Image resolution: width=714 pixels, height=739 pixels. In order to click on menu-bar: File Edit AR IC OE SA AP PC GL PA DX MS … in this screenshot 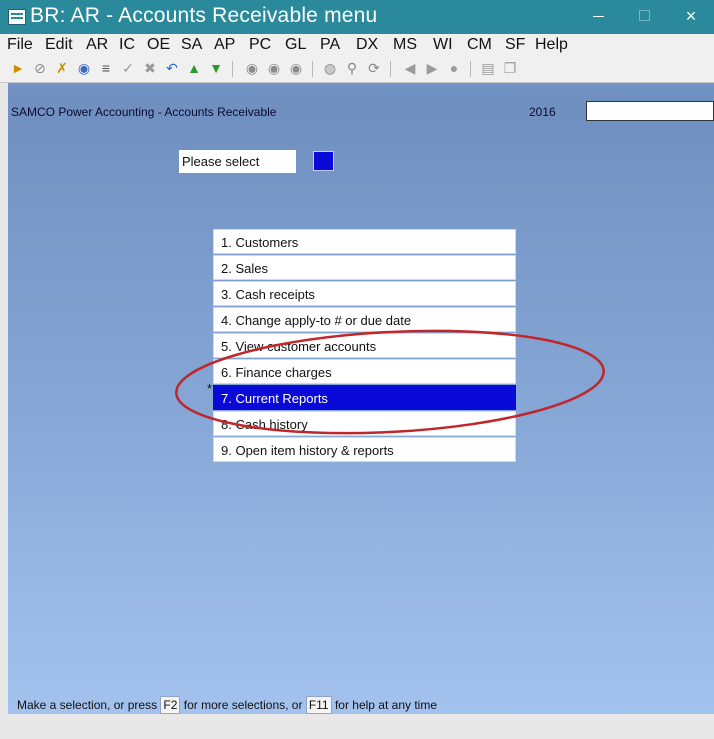, I will do `click(357, 45)`.